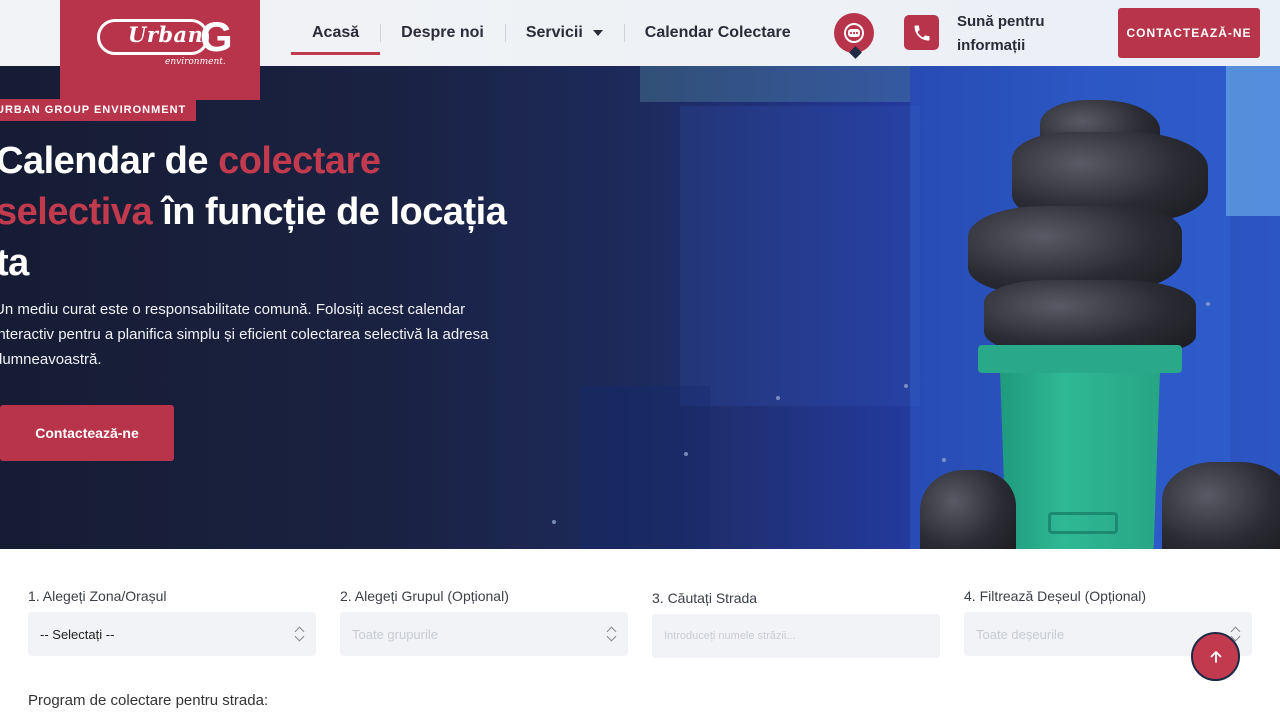 This screenshot has height=720, width=1280. What do you see at coordinates (597, 33) in the screenshot?
I see `chevron-down-icon` at bounding box center [597, 33].